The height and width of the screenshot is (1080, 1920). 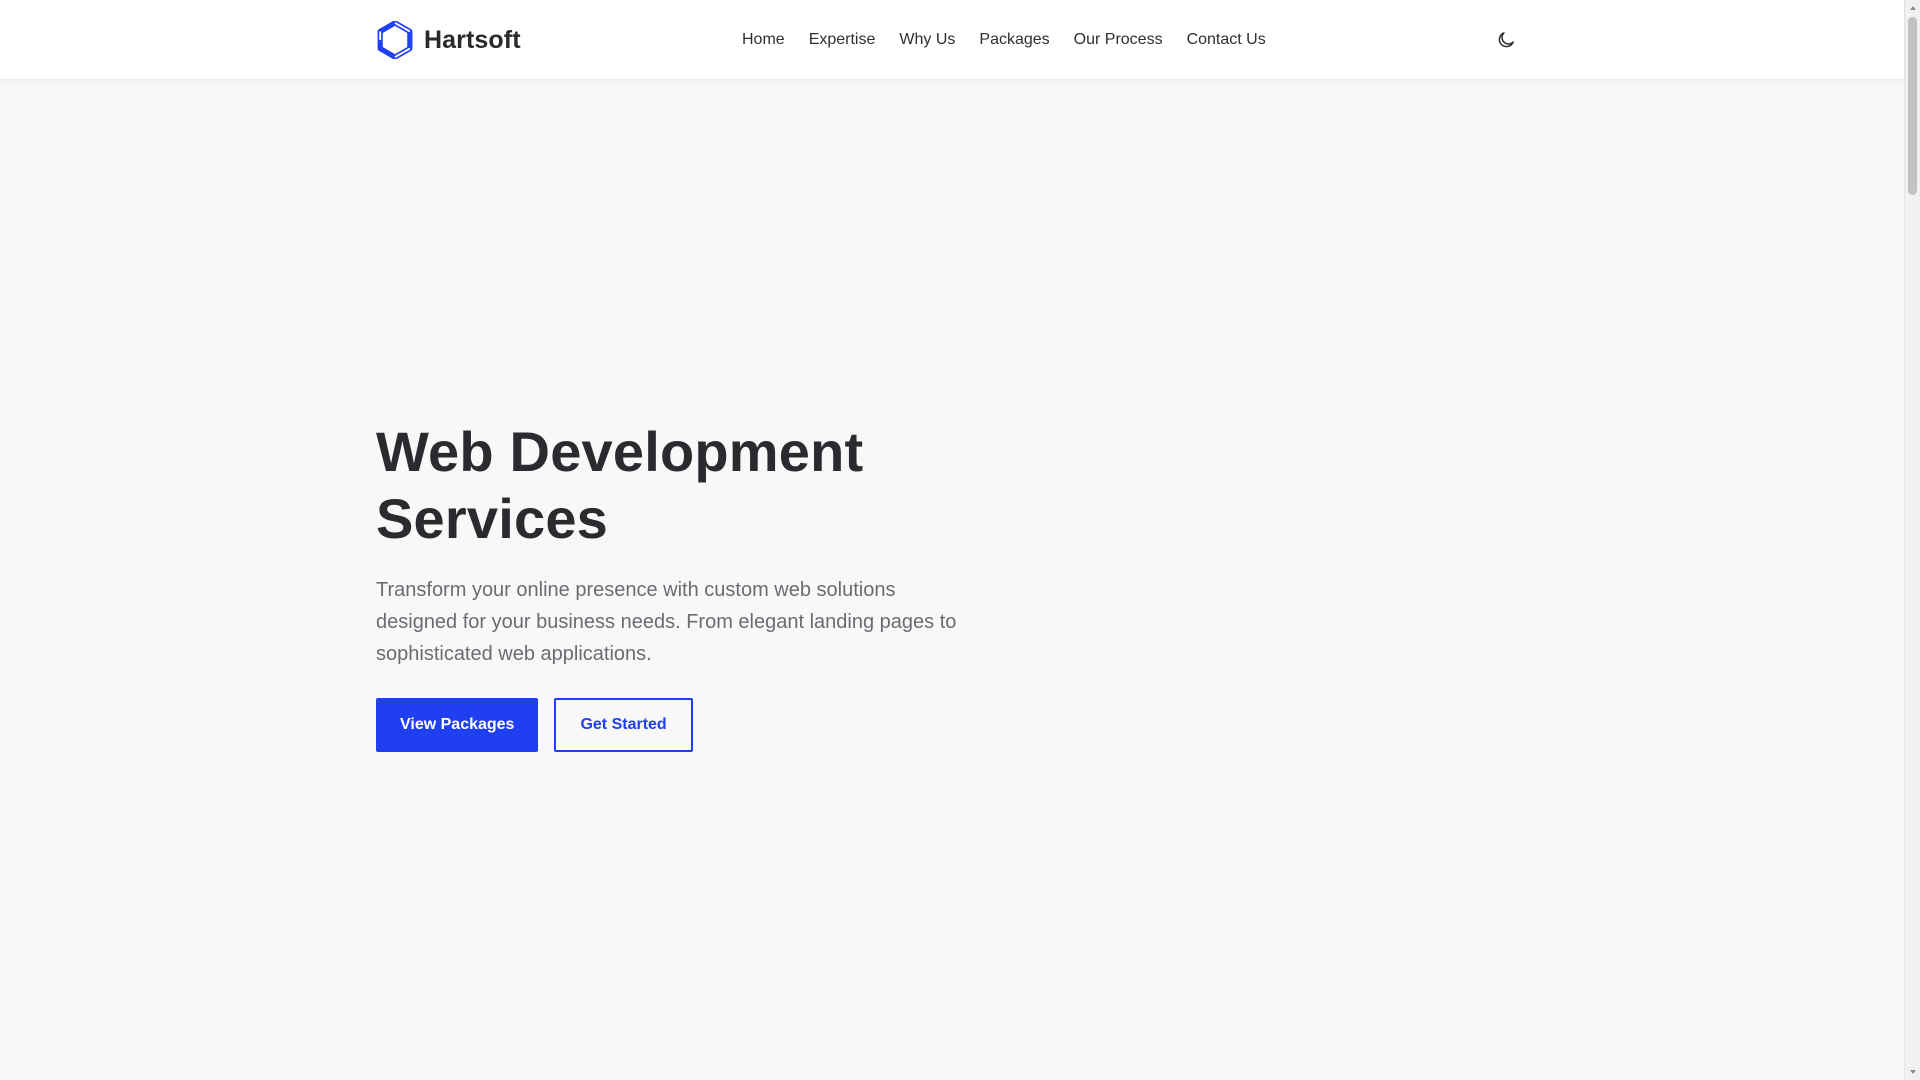 What do you see at coordinates (1912, 540) in the screenshot?
I see `vertical-scrollbar` at bounding box center [1912, 540].